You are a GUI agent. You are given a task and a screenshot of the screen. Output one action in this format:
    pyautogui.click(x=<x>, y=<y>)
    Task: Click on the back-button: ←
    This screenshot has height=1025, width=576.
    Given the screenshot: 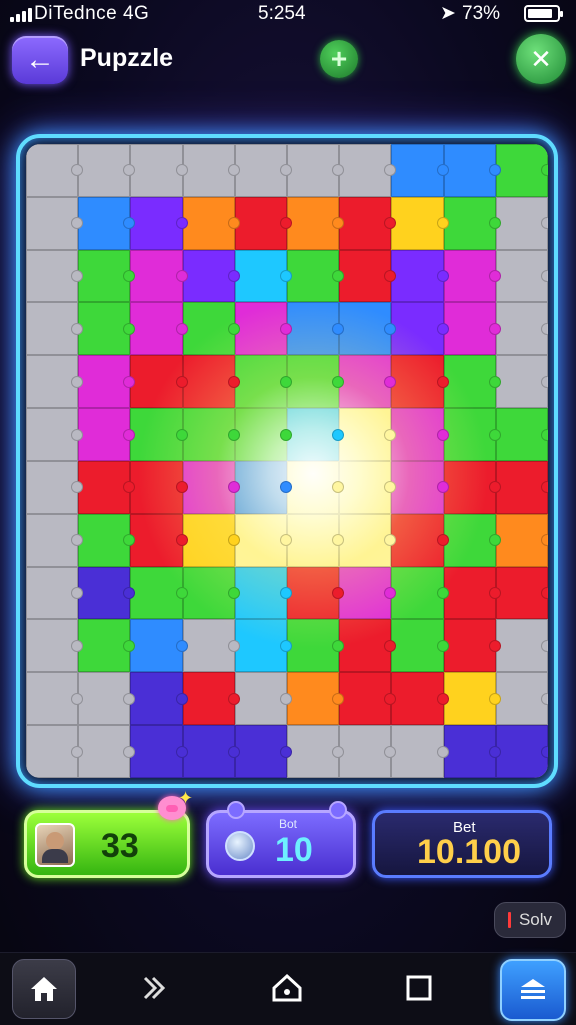 What is the action you would take?
    pyautogui.click(x=40, y=60)
    